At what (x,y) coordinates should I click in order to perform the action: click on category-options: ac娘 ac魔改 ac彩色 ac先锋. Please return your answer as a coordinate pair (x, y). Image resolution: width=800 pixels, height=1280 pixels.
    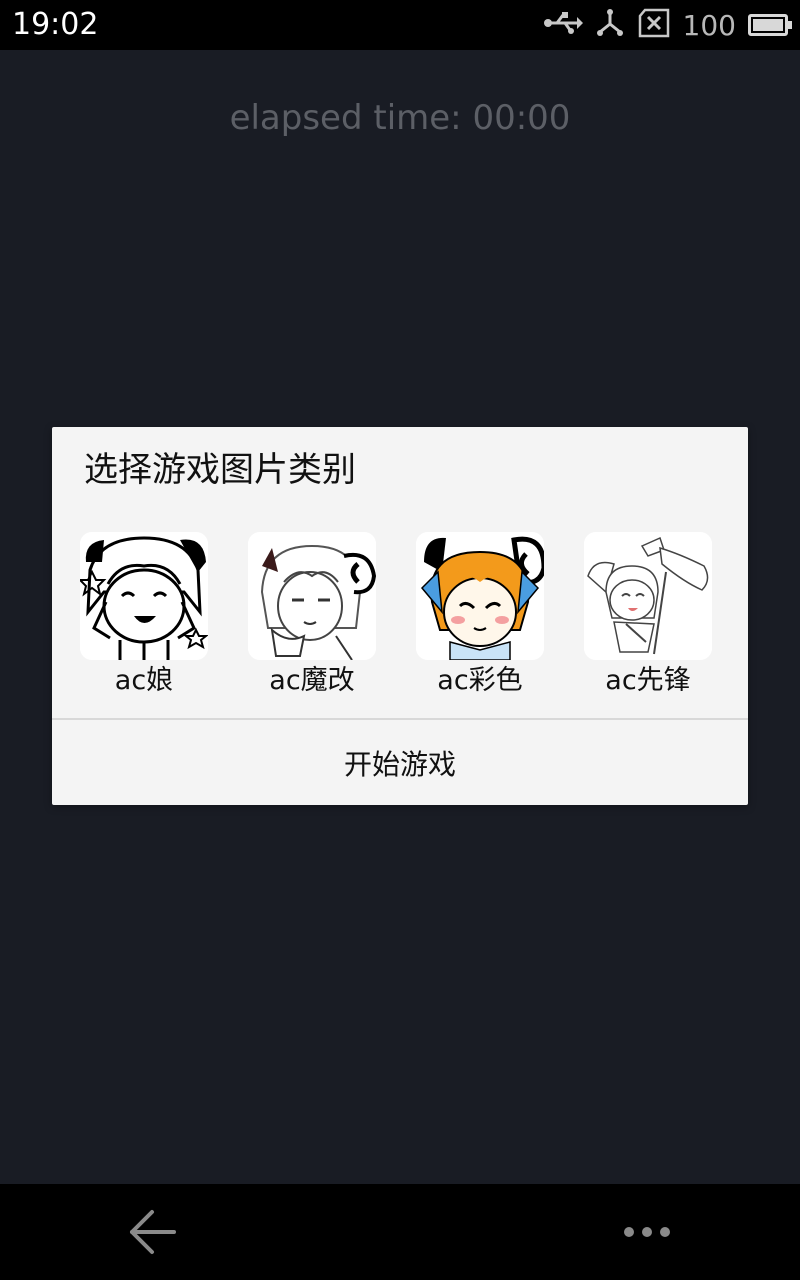
    Looking at the image, I should click on (400, 617).